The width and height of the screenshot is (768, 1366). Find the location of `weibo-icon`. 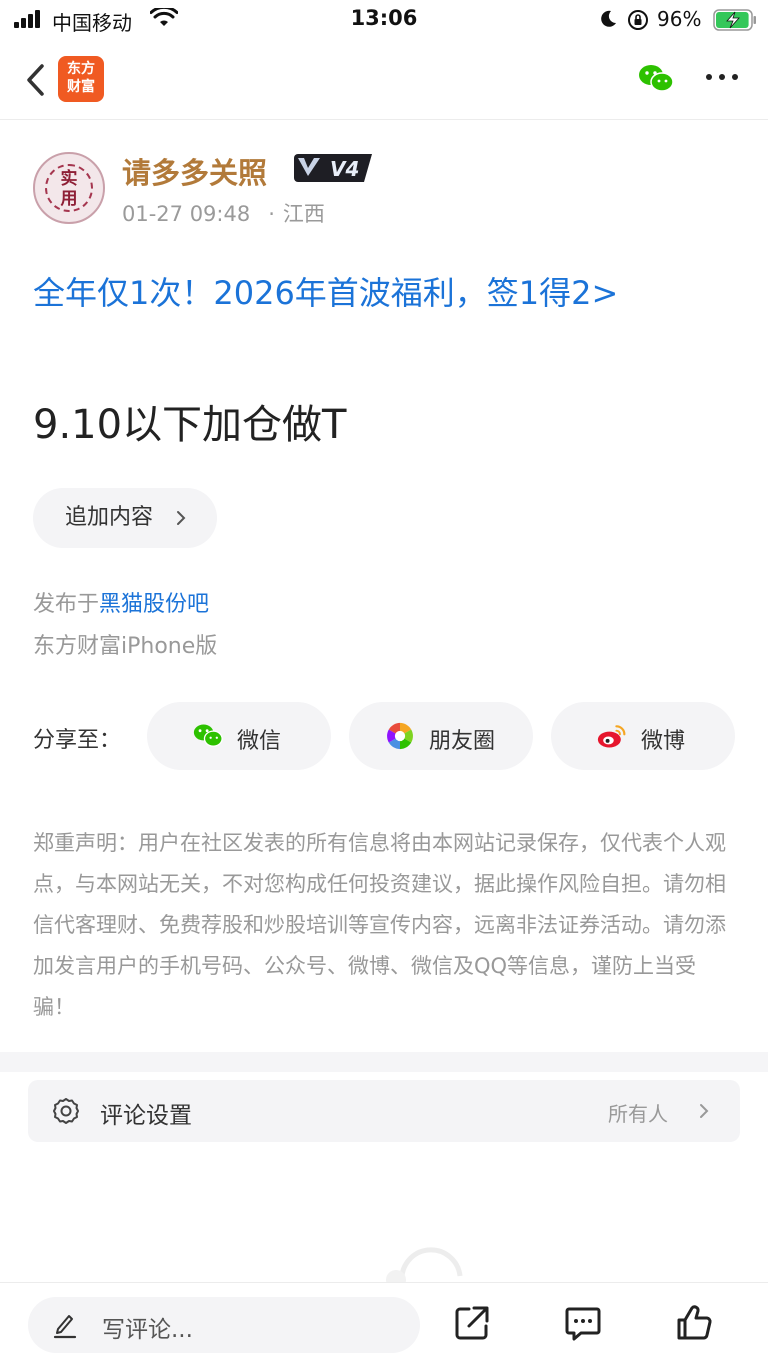

weibo-icon is located at coordinates (611, 736).